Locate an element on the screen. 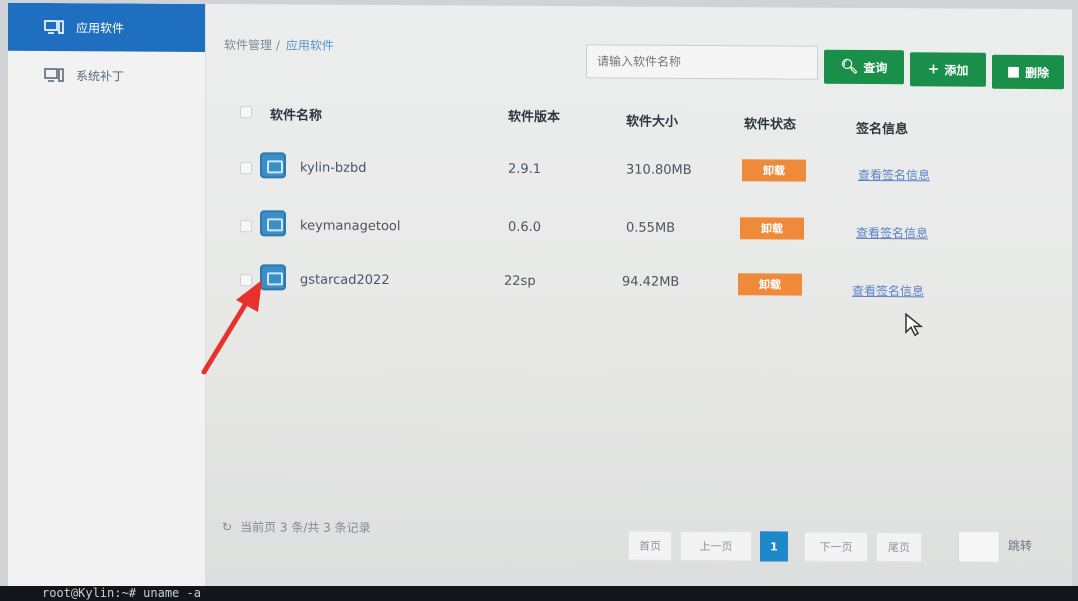  first-page-button: 首页 is located at coordinates (650, 545).